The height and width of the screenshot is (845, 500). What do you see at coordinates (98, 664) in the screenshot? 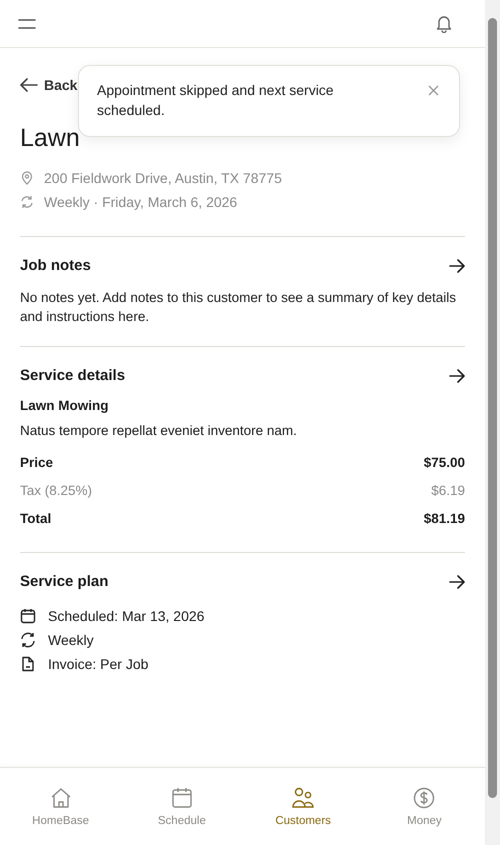
I see `plan-detail: Invoice: Per Job` at bounding box center [98, 664].